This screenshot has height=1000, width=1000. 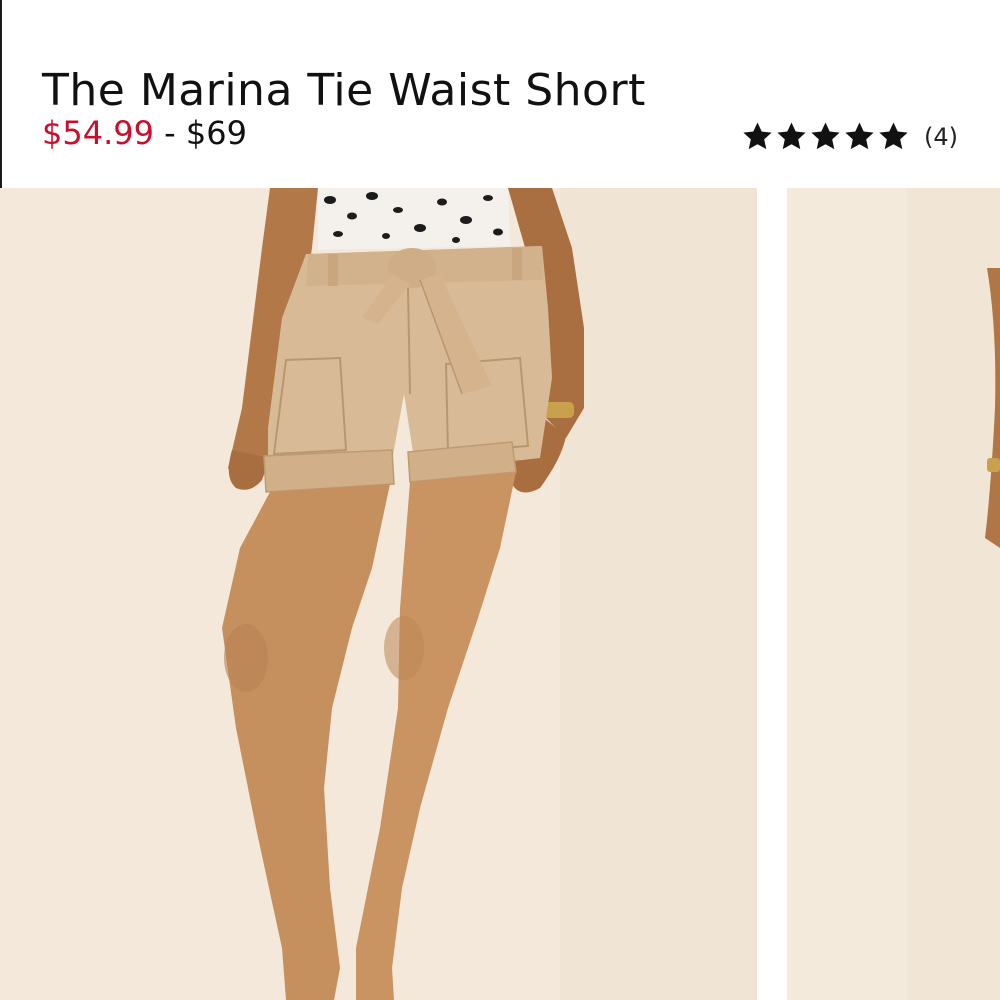 What do you see at coordinates (1, 94) in the screenshot?
I see `left-edge-divider` at bounding box center [1, 94].